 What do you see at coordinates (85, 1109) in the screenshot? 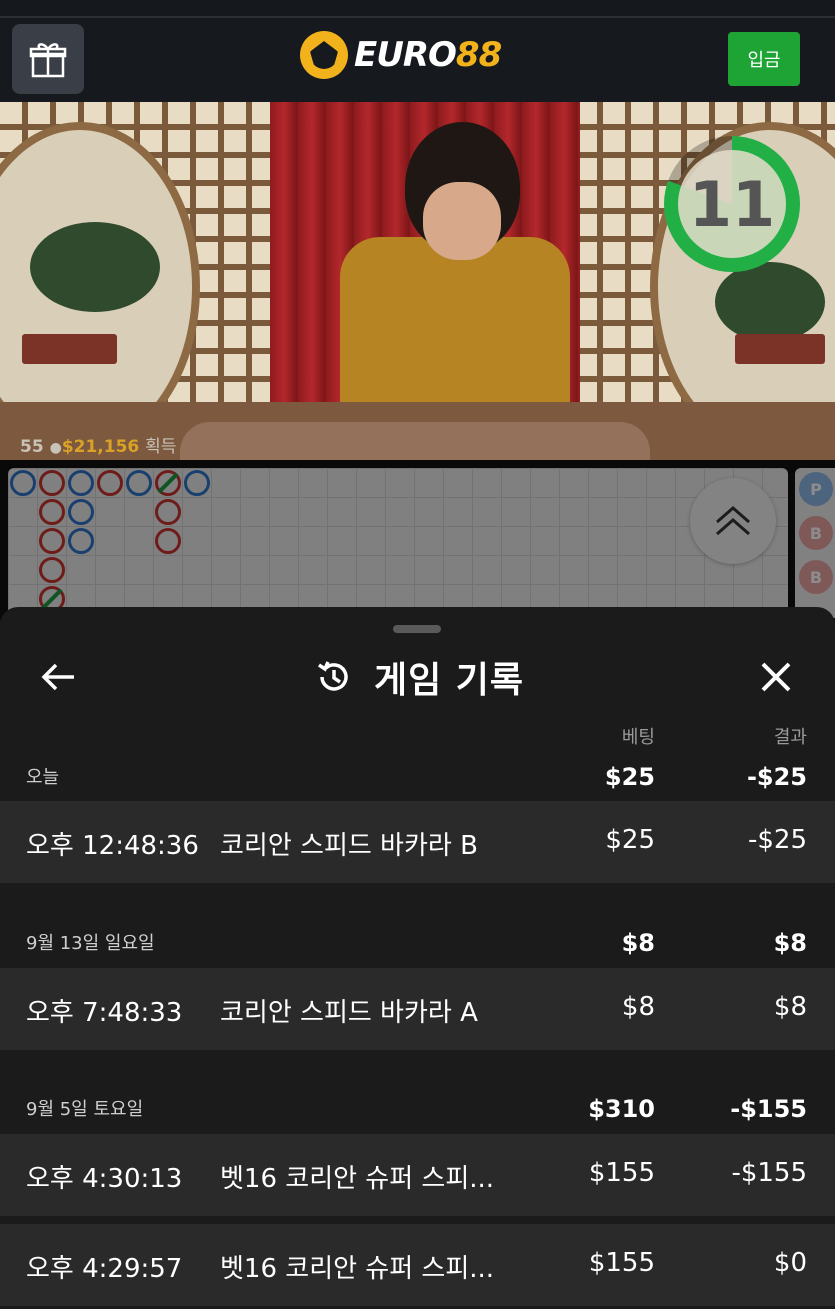
I see `section-date: 9월 5일 토요일` at bounding box center [85, 1109].